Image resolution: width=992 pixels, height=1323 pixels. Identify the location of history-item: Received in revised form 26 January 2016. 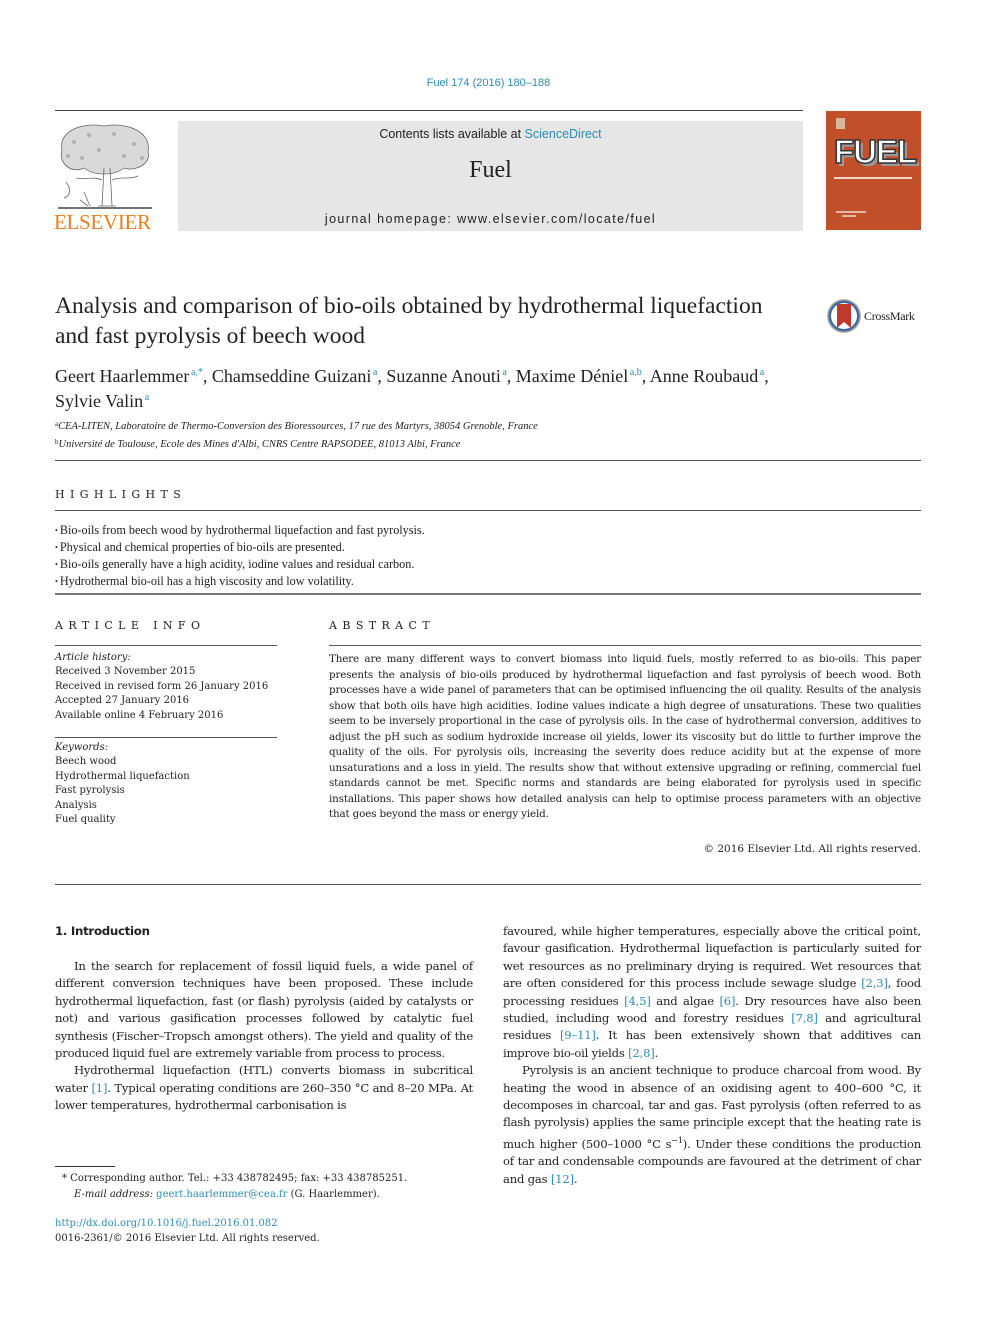
(162, 686).